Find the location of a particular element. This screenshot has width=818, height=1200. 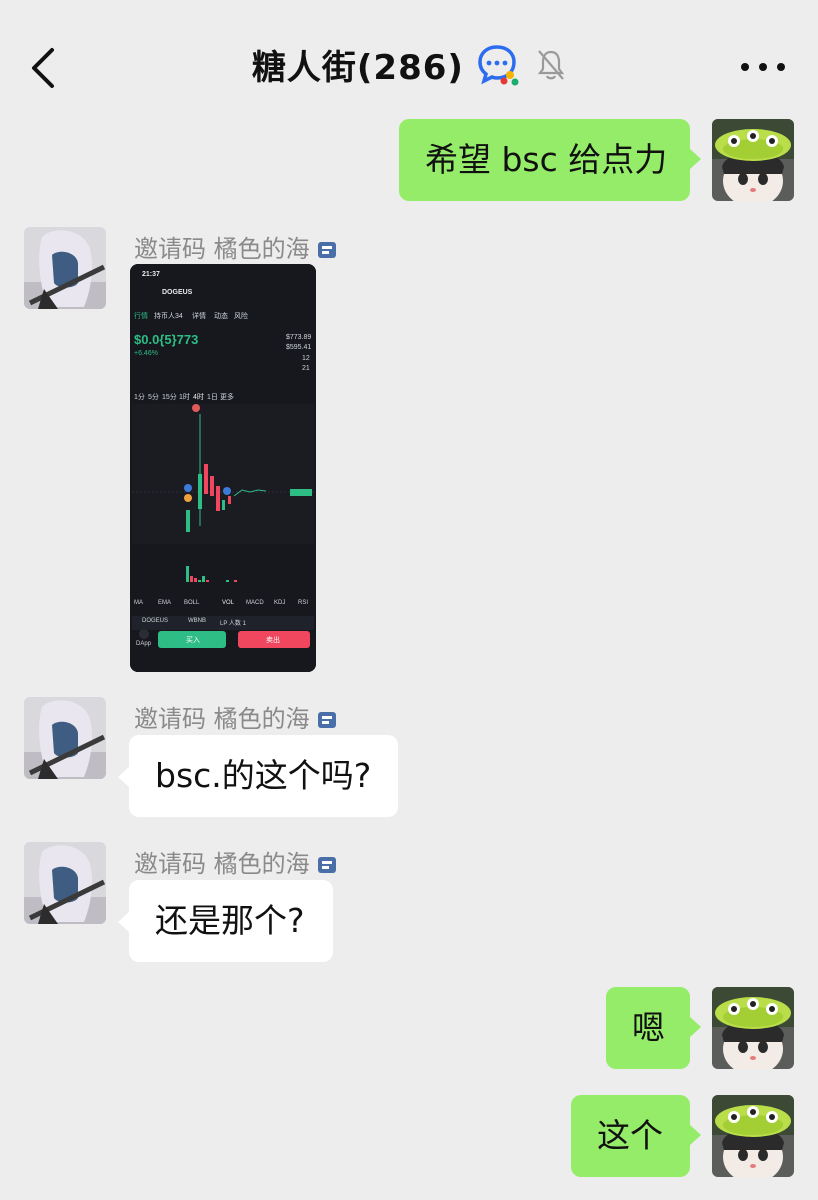

shot-ind-0: MA is located at coordinates (138, 603).